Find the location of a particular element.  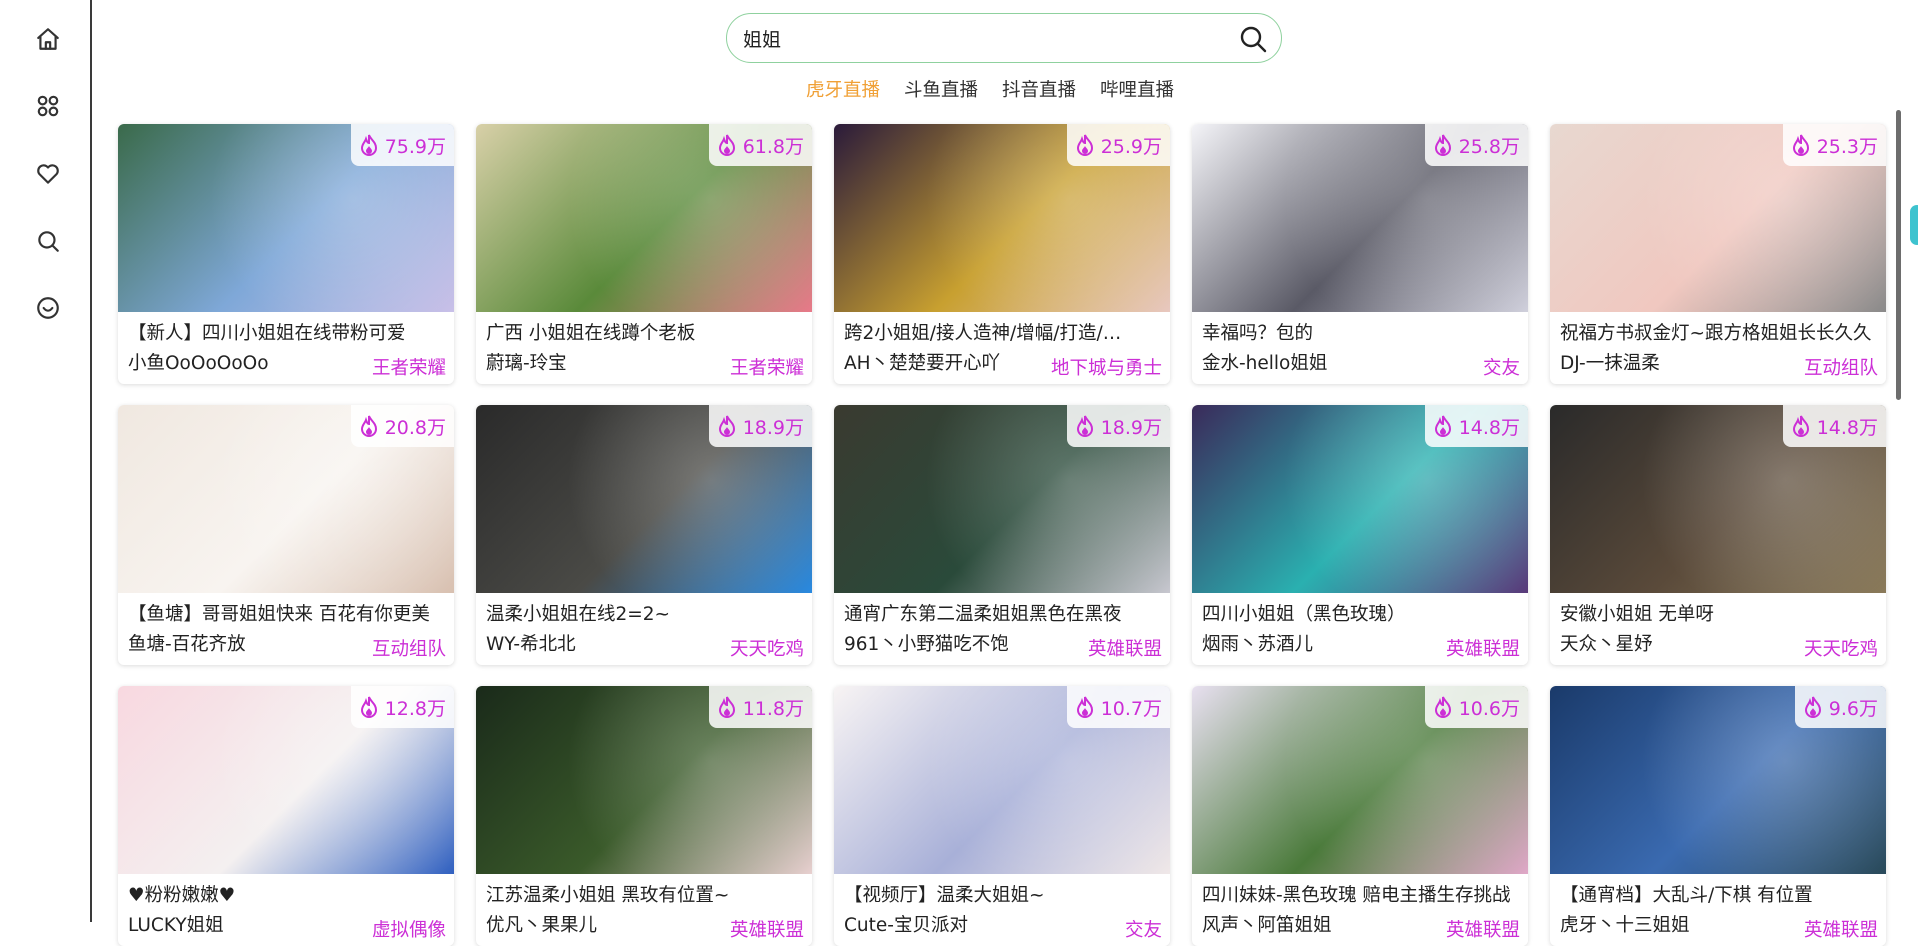

anchor-name: AH丶楚楚要开心吖 is located at coordinates (922, 363).